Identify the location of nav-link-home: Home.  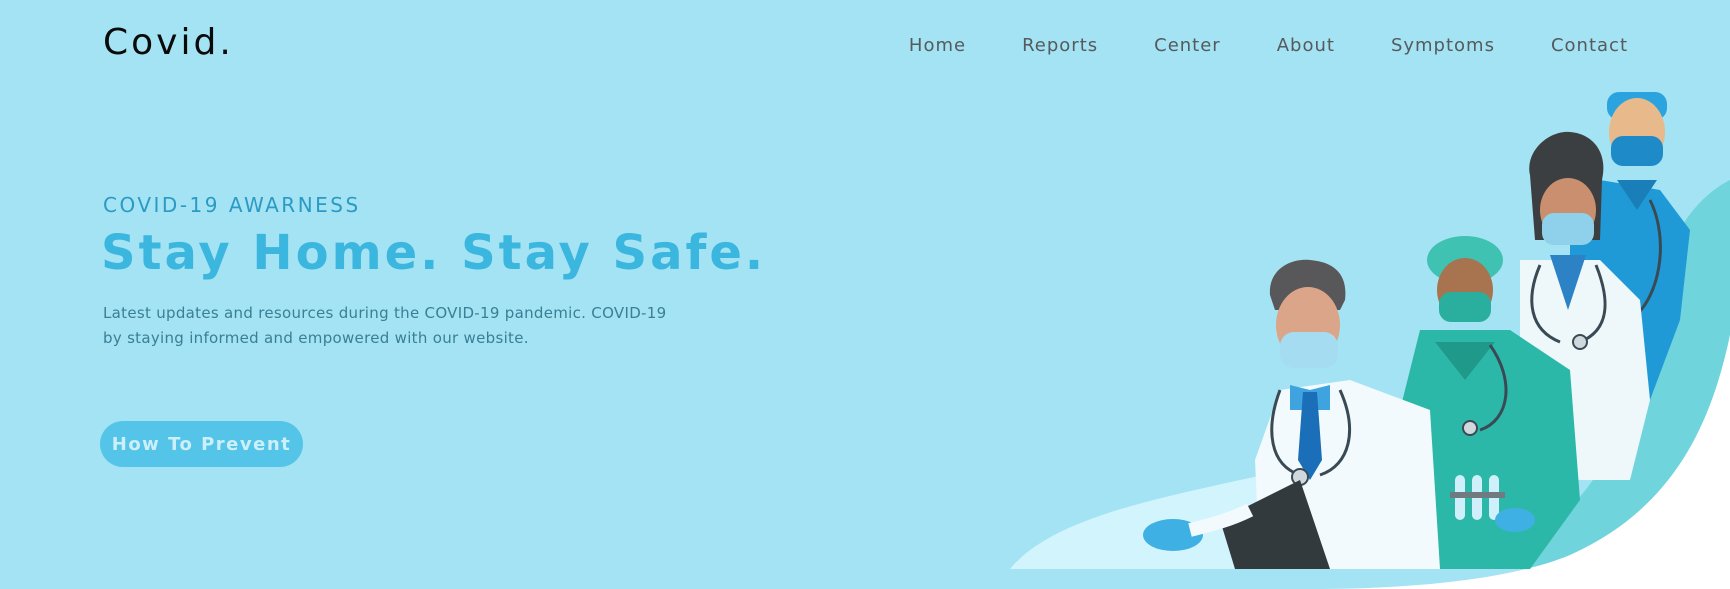
(937, 45).